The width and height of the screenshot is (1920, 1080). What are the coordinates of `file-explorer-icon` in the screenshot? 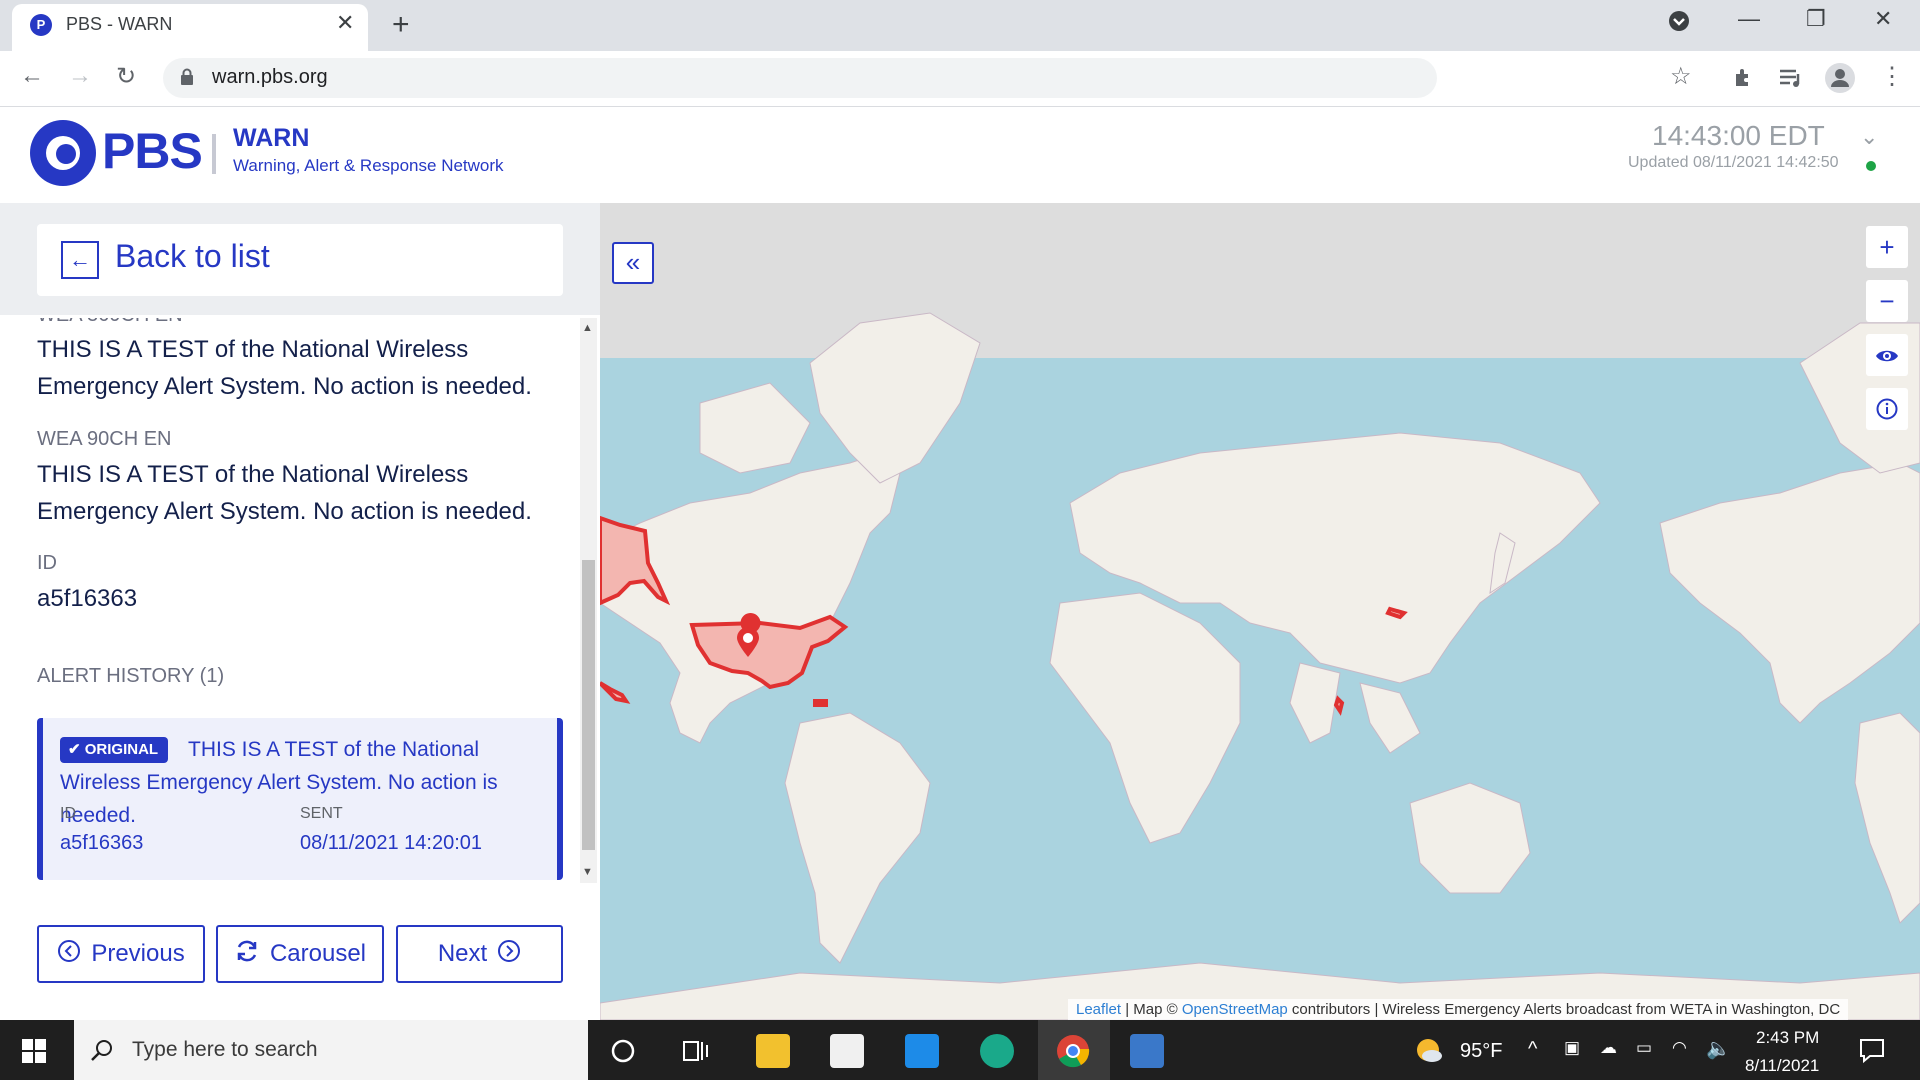 It's located at (773, 1051).